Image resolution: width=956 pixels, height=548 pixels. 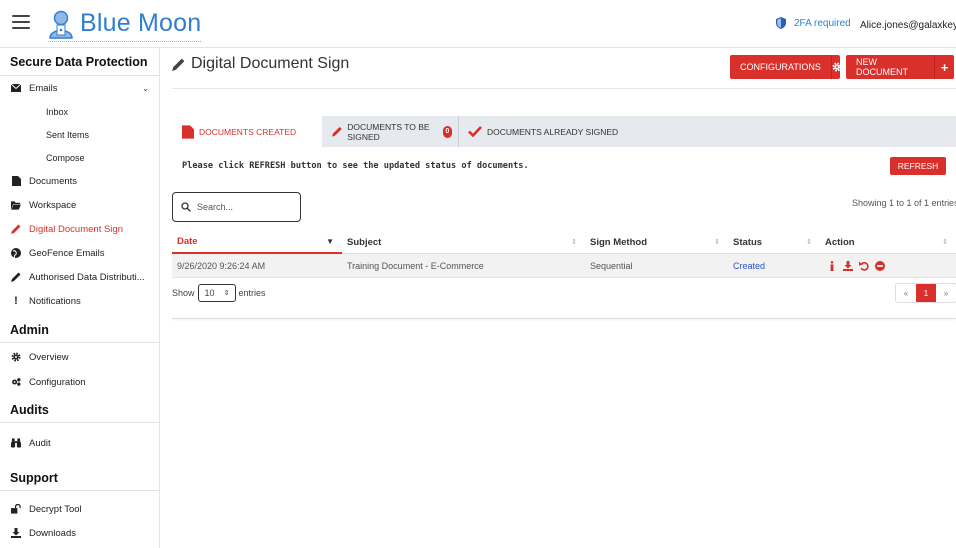 What do you see at coordinates (475, 131) in the screenshot?
I see `checkmark-icon` at bounding box center [475, 131].